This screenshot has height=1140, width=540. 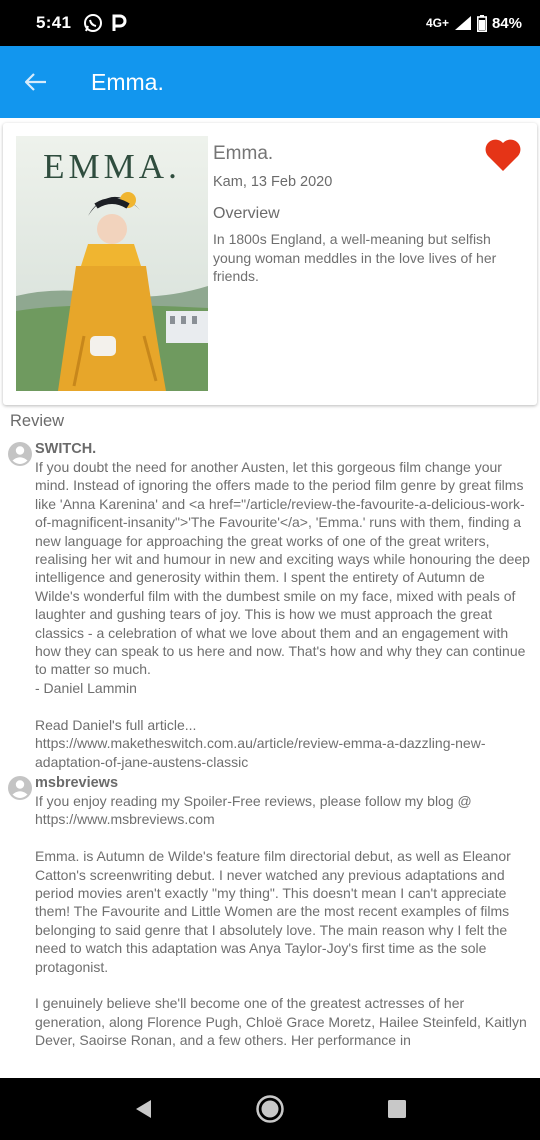 I want to click on status-bar: 5:41 4G+ 84%, so click(x=270, y=23).